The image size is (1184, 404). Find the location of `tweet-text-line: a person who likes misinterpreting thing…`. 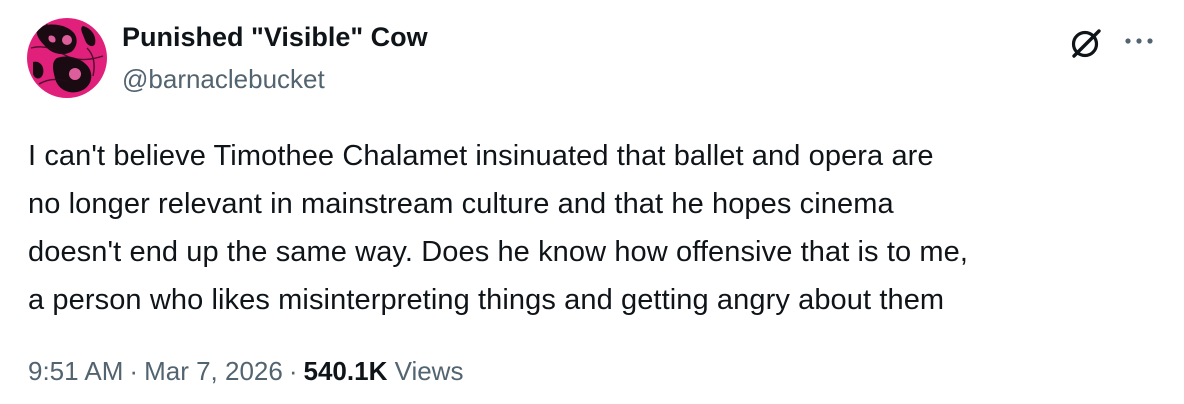

tweet-text-line: a person who likes misinterpreting thing… is located at coordinates (486, 300).